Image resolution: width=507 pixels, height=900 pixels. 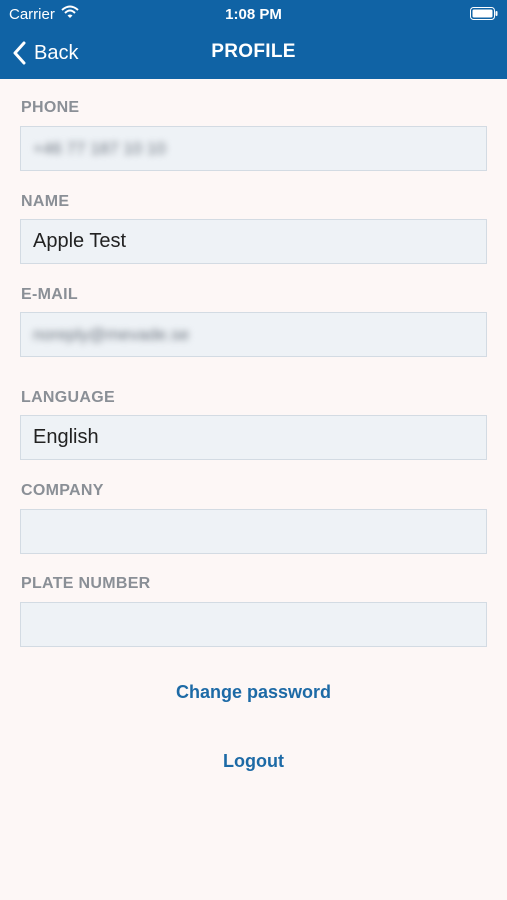 I want to click on language-value: English, so click(x=66, y=437).